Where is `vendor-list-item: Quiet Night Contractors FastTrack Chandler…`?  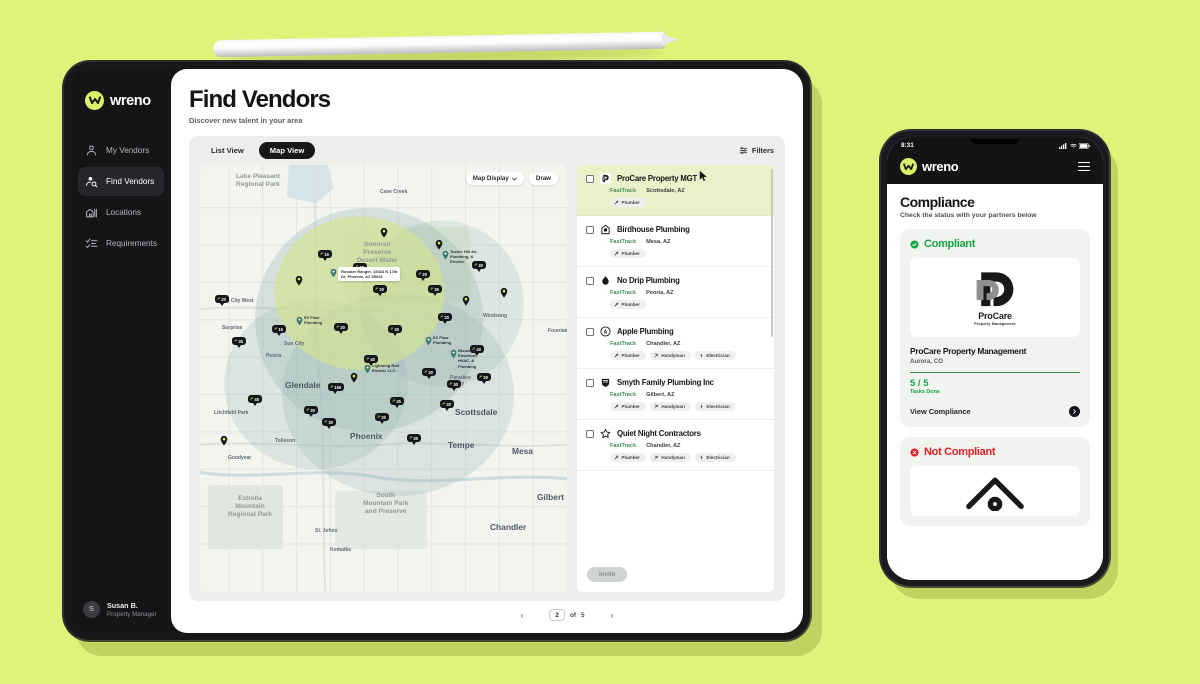
vendor-list-item: Quiet Night Contractors FastTrack Chandler… is located at coordinates (675, 445).